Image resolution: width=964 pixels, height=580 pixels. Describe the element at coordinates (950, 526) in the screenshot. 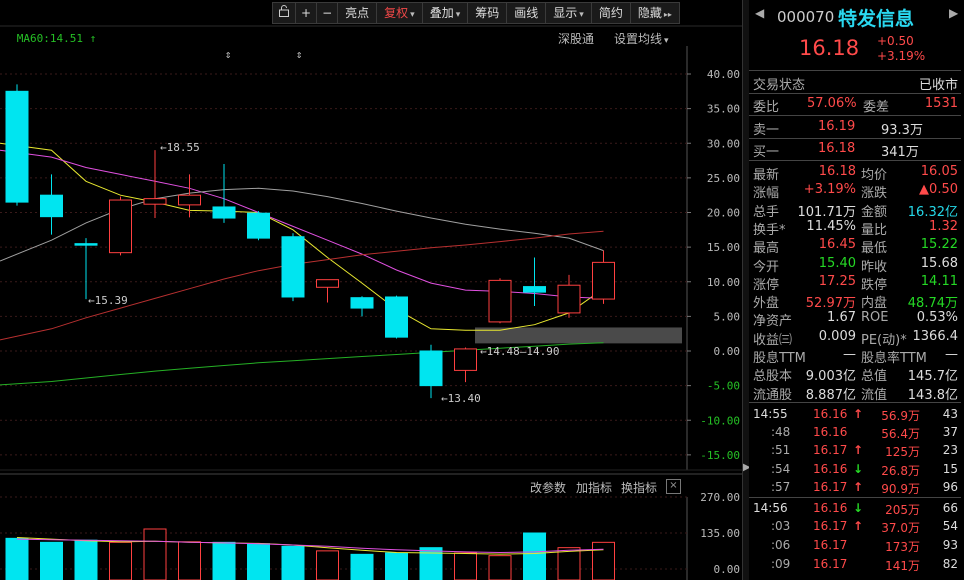

I see `tick-count: 54` at that location.